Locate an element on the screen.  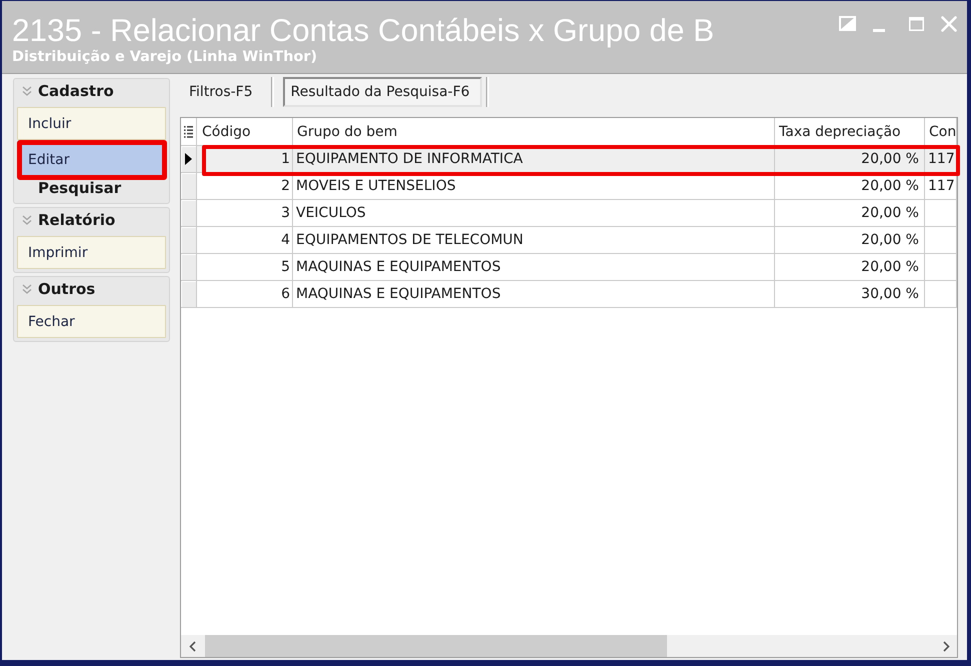
window-subtitle: Distribuição e Varejo (Linha WinThor) is located at coordinates (165, 57).